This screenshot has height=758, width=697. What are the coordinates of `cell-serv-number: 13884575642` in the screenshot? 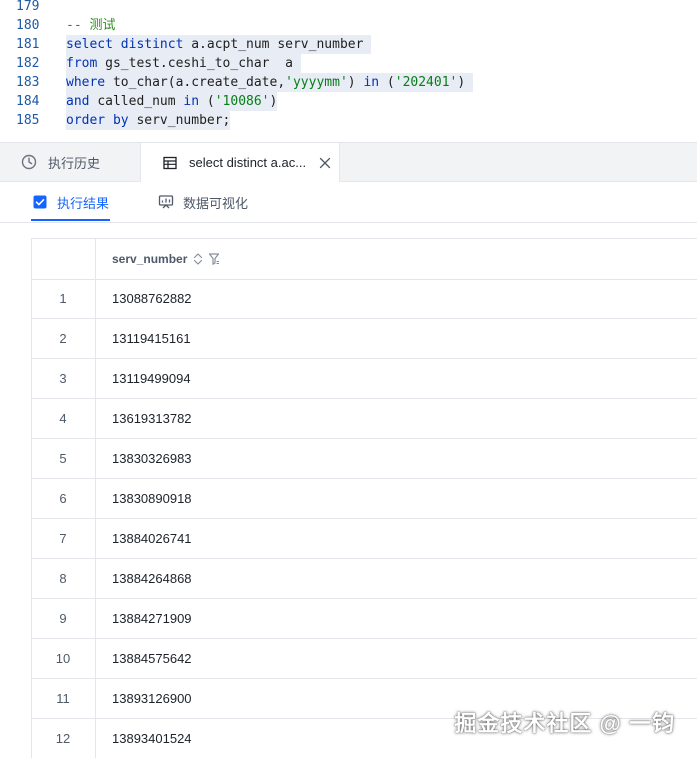 It's located at (152, 658).